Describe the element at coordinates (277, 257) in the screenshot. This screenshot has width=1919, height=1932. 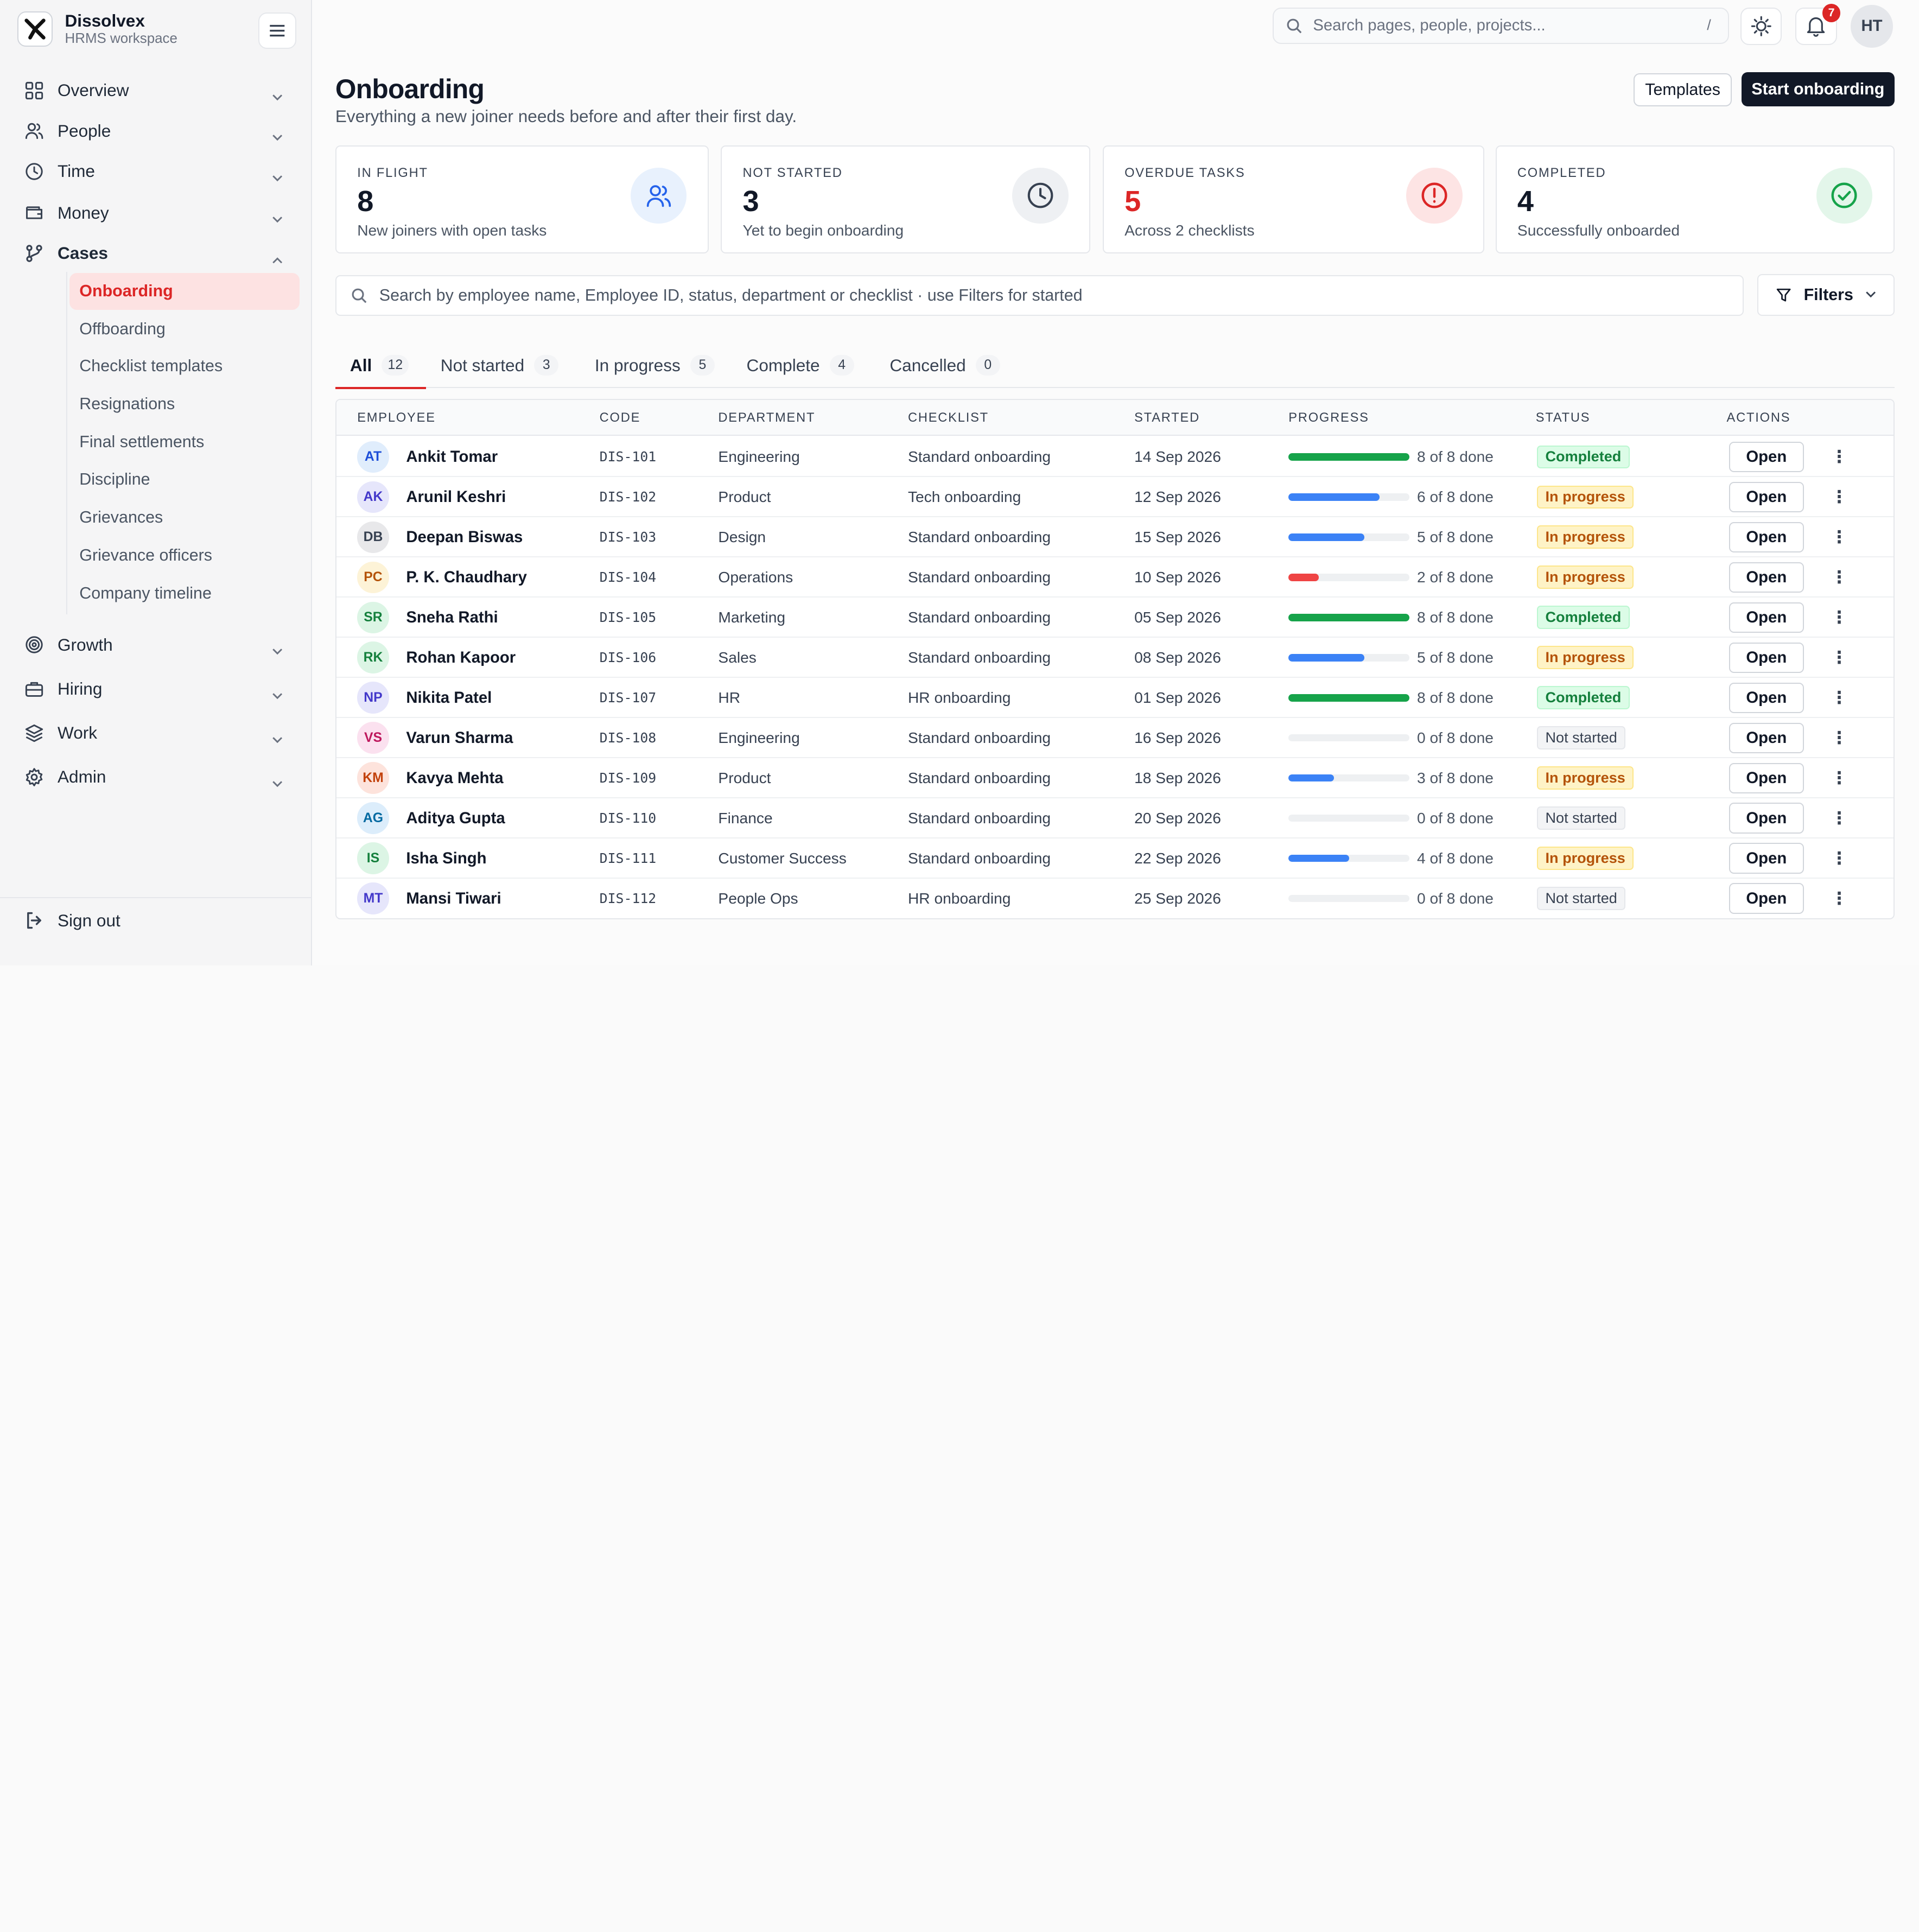
I see `chevron-up-icon` at that location.